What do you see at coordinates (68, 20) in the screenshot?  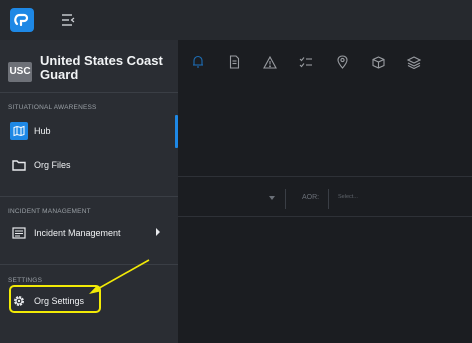 I see `menu-collapse-icon` at bounding box center [68, 20].